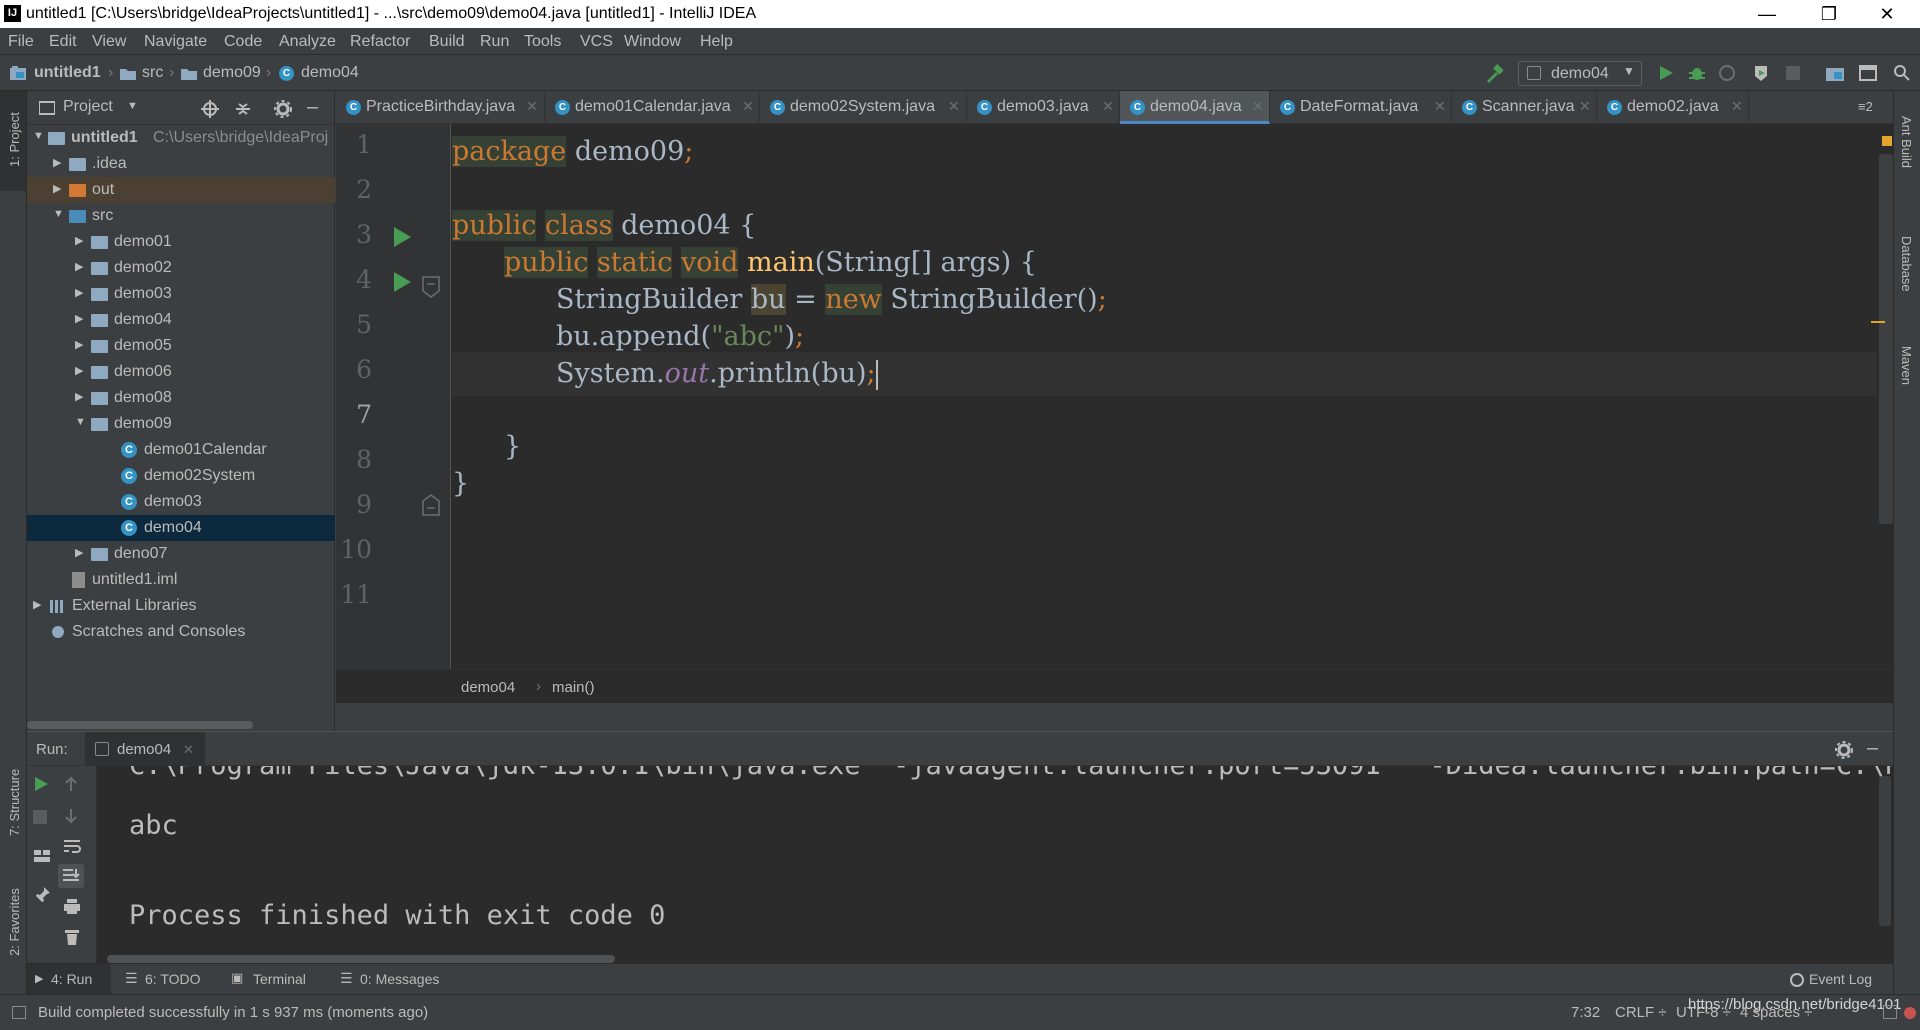  I want to click on database-tool-button: Database, so click(1907, 256).